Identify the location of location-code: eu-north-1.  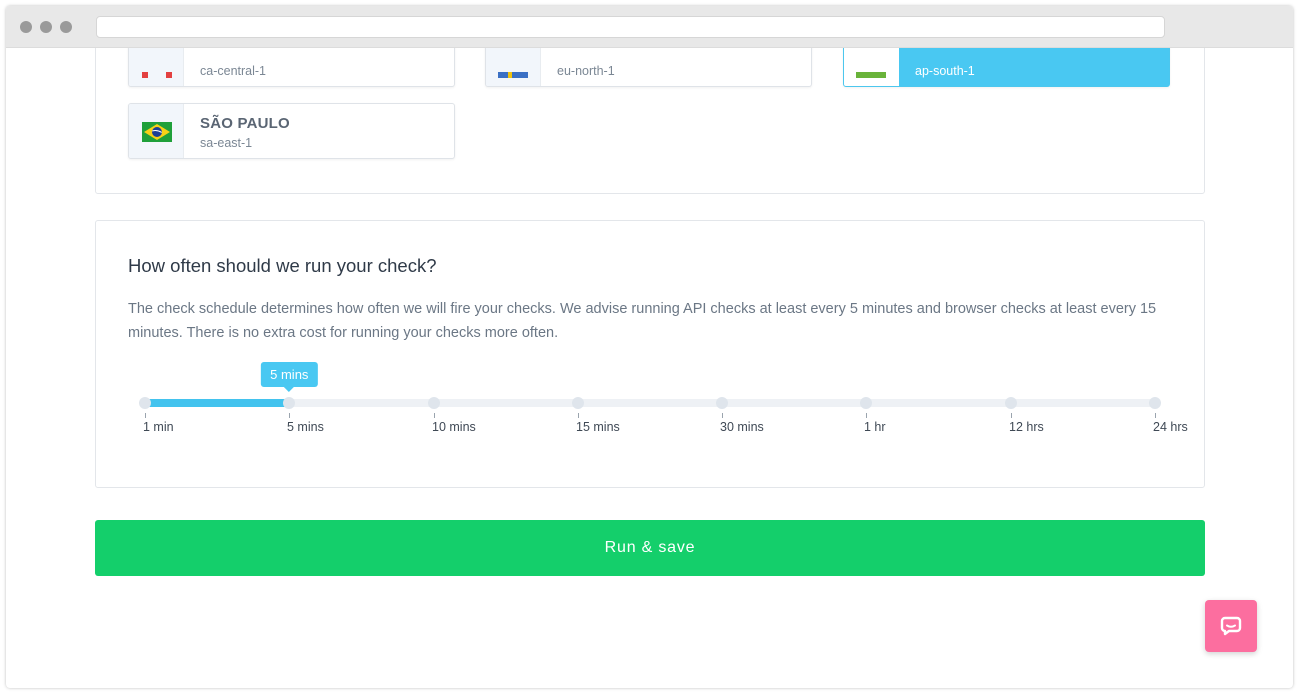
(586, 71).